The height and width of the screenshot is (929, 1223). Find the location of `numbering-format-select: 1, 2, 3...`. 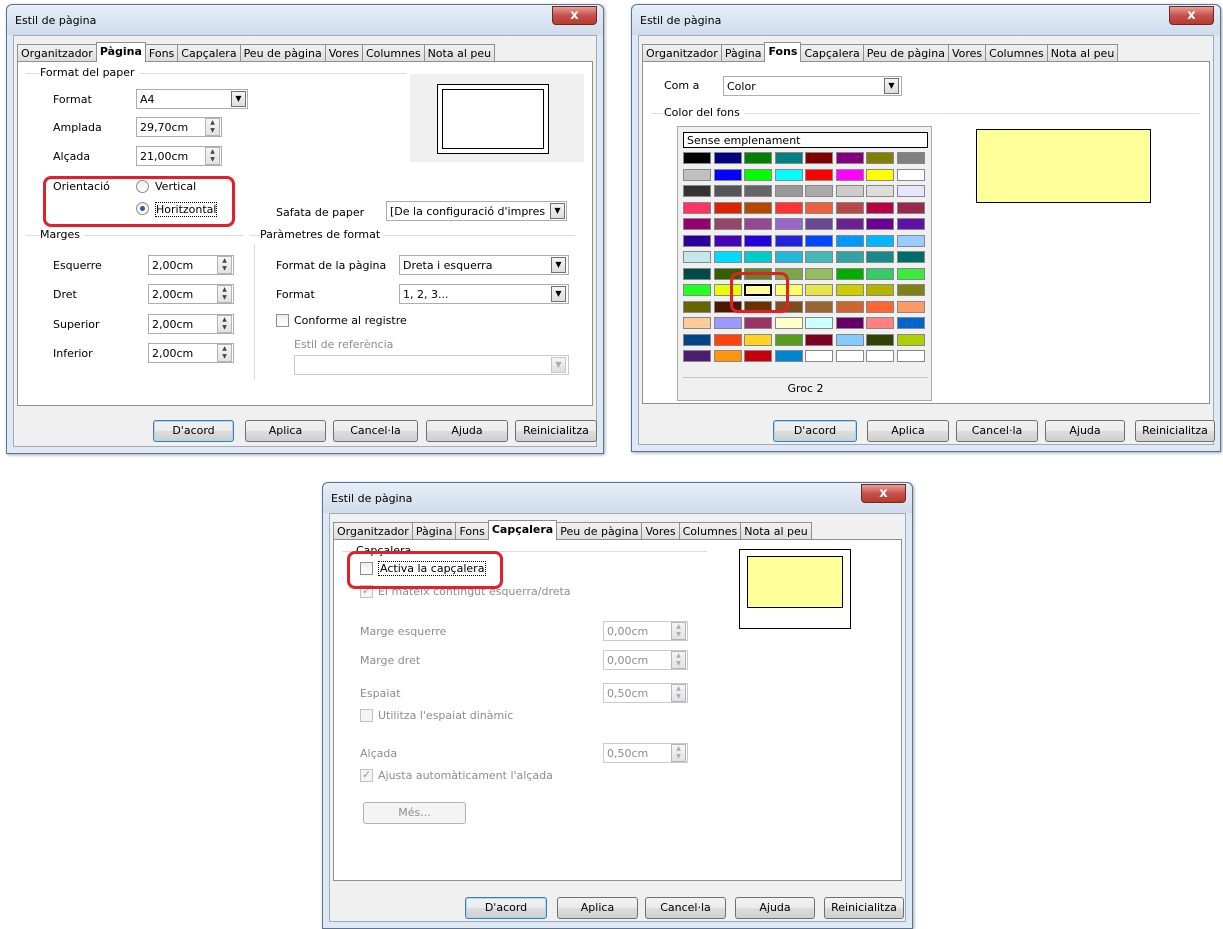

numbering-format-select: 1, 2, 3... is located at coordinates (484, 294).